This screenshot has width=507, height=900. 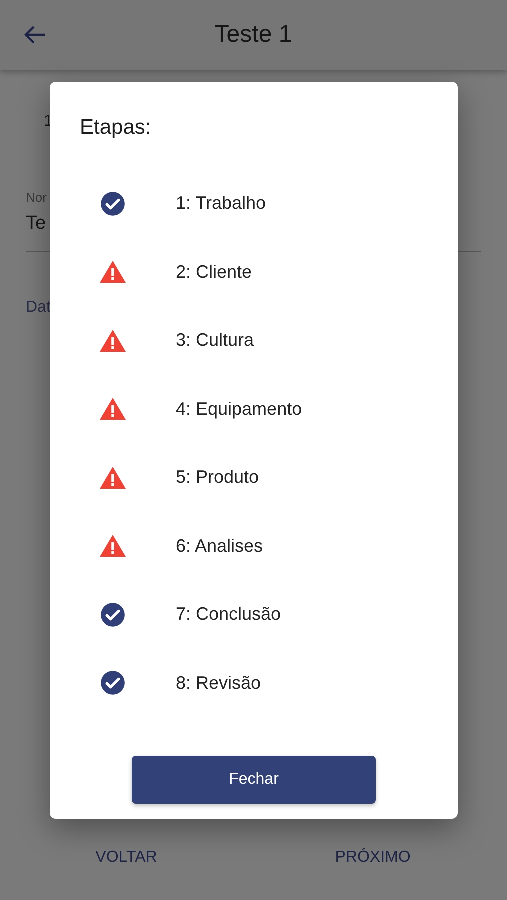 I want to click on step-label: 1: Trabalho, so click(x=221, y=204).